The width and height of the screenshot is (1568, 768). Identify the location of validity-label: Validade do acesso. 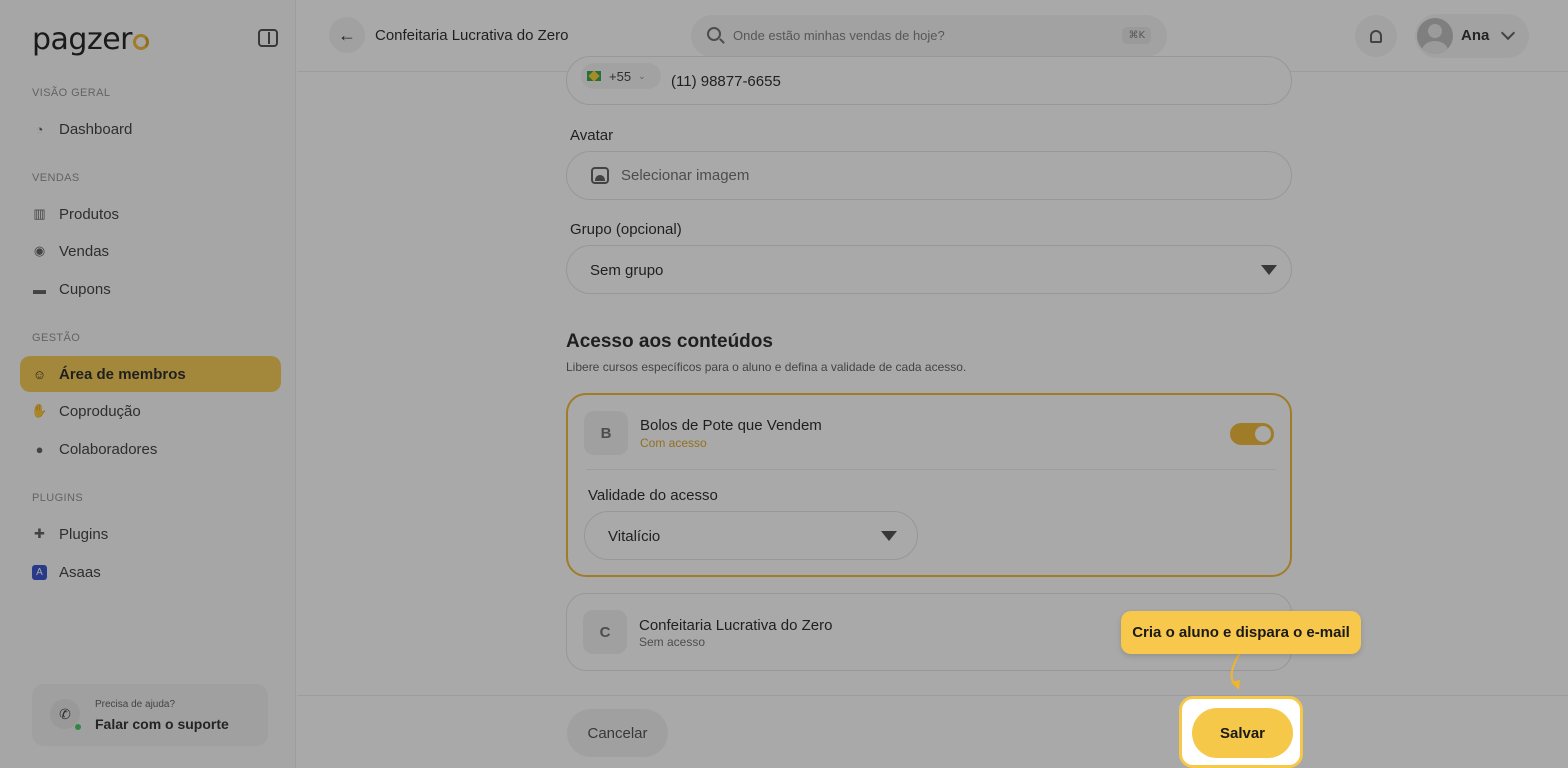
(653, 495).